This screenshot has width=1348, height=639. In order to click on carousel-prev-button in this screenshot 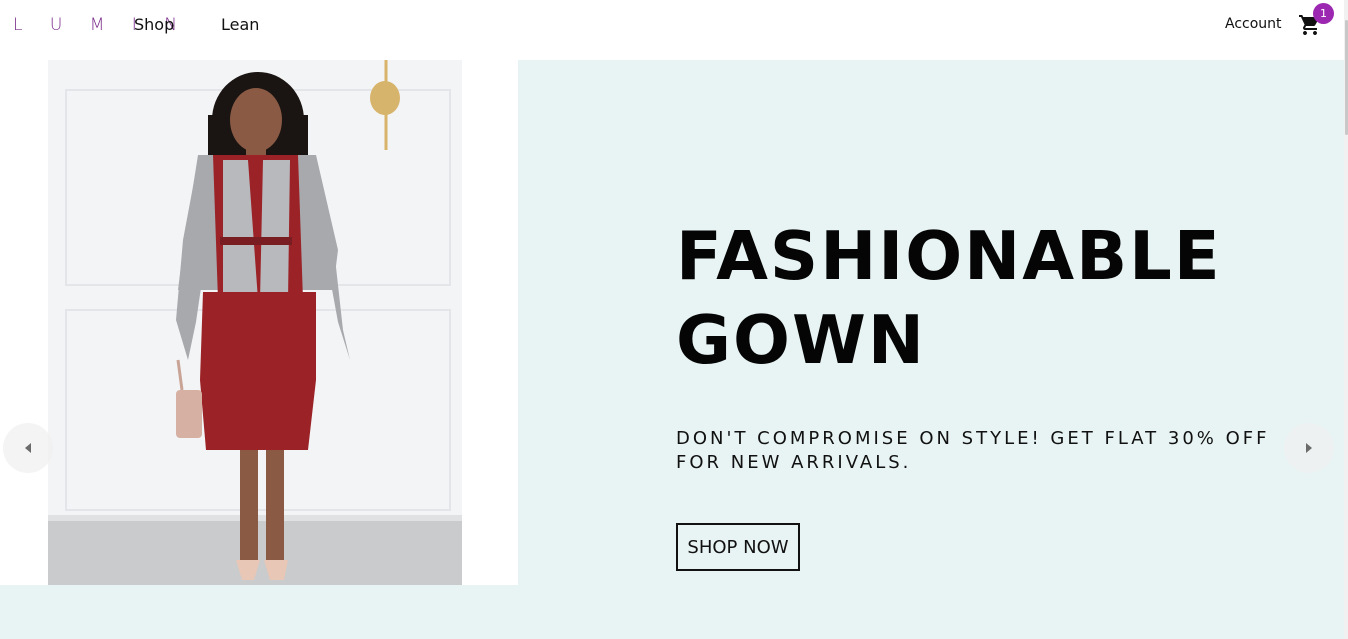, I will do `click(28, 448)`.